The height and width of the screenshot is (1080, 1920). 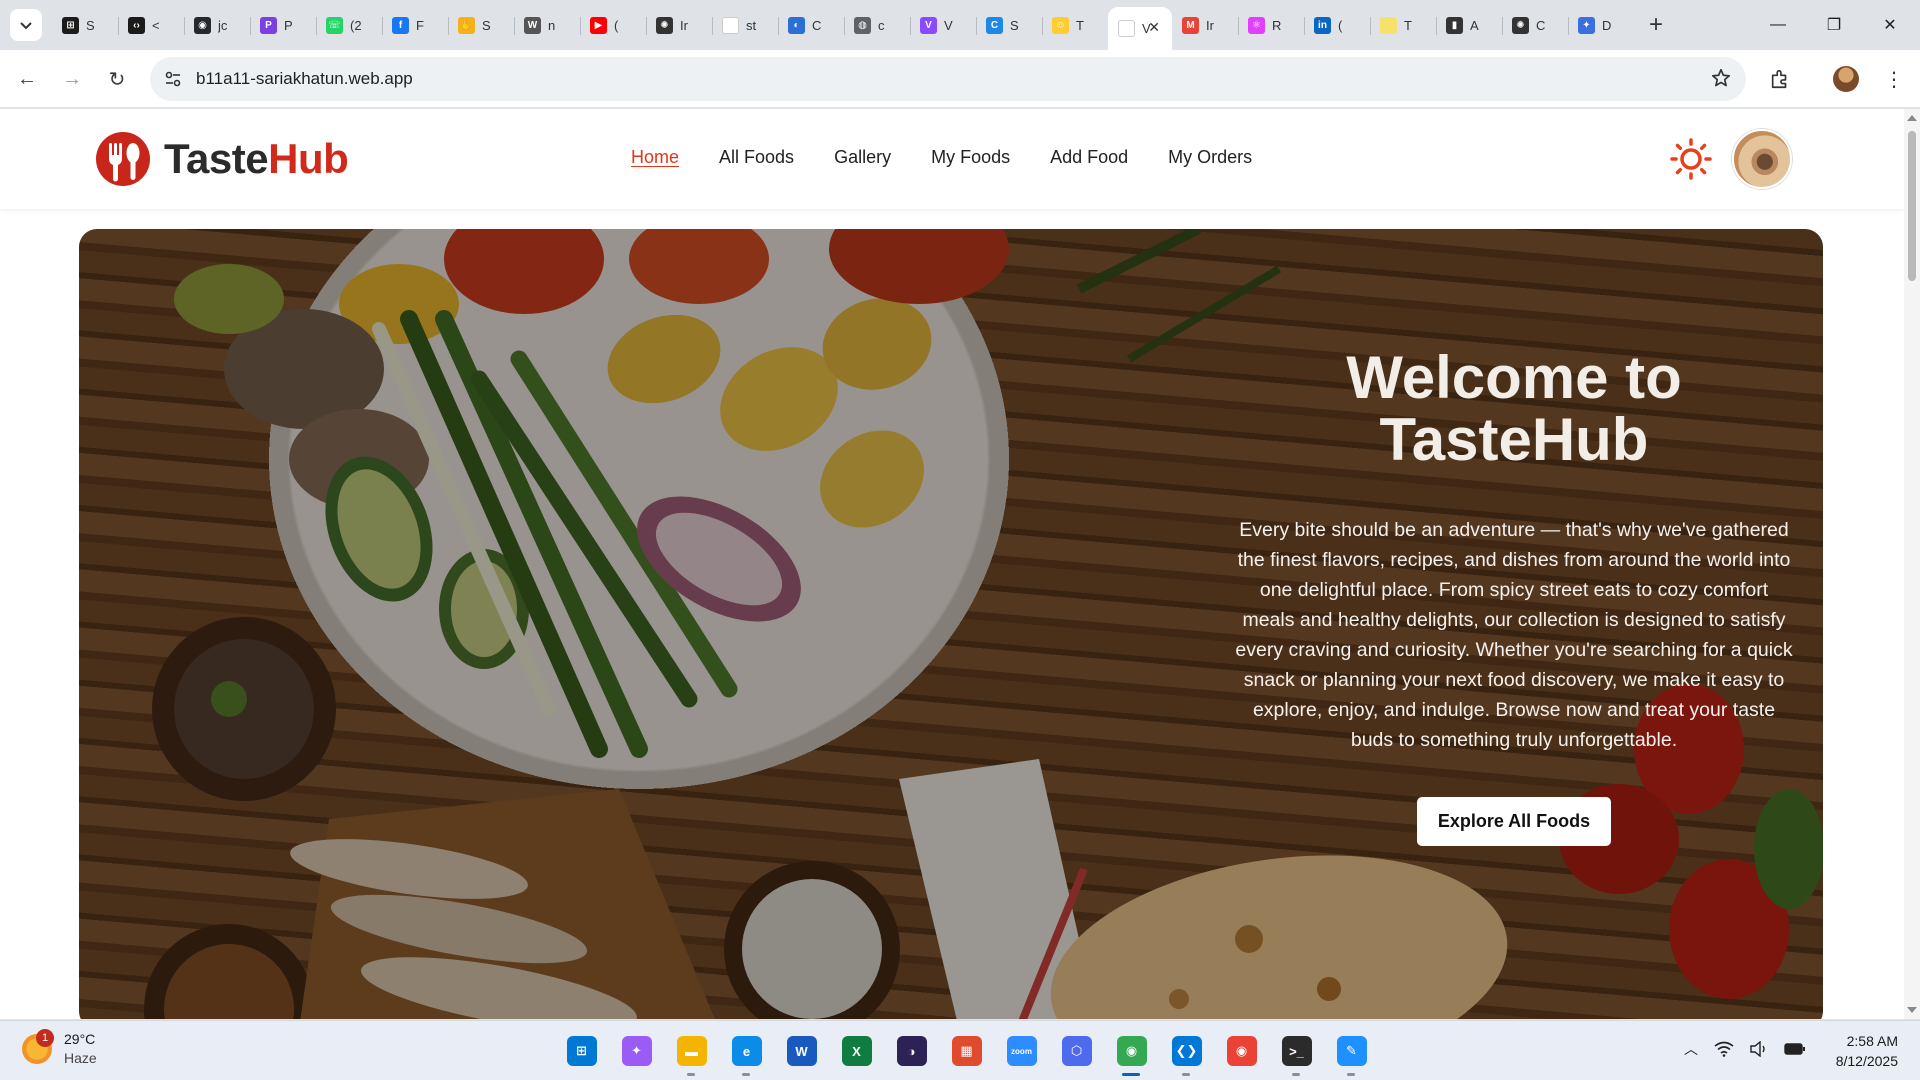 What do you see at coordinates (1186, 1053) in the screenshot?
I see `taskbar-app: ❮❯` at bounding box center [1186, 1053].